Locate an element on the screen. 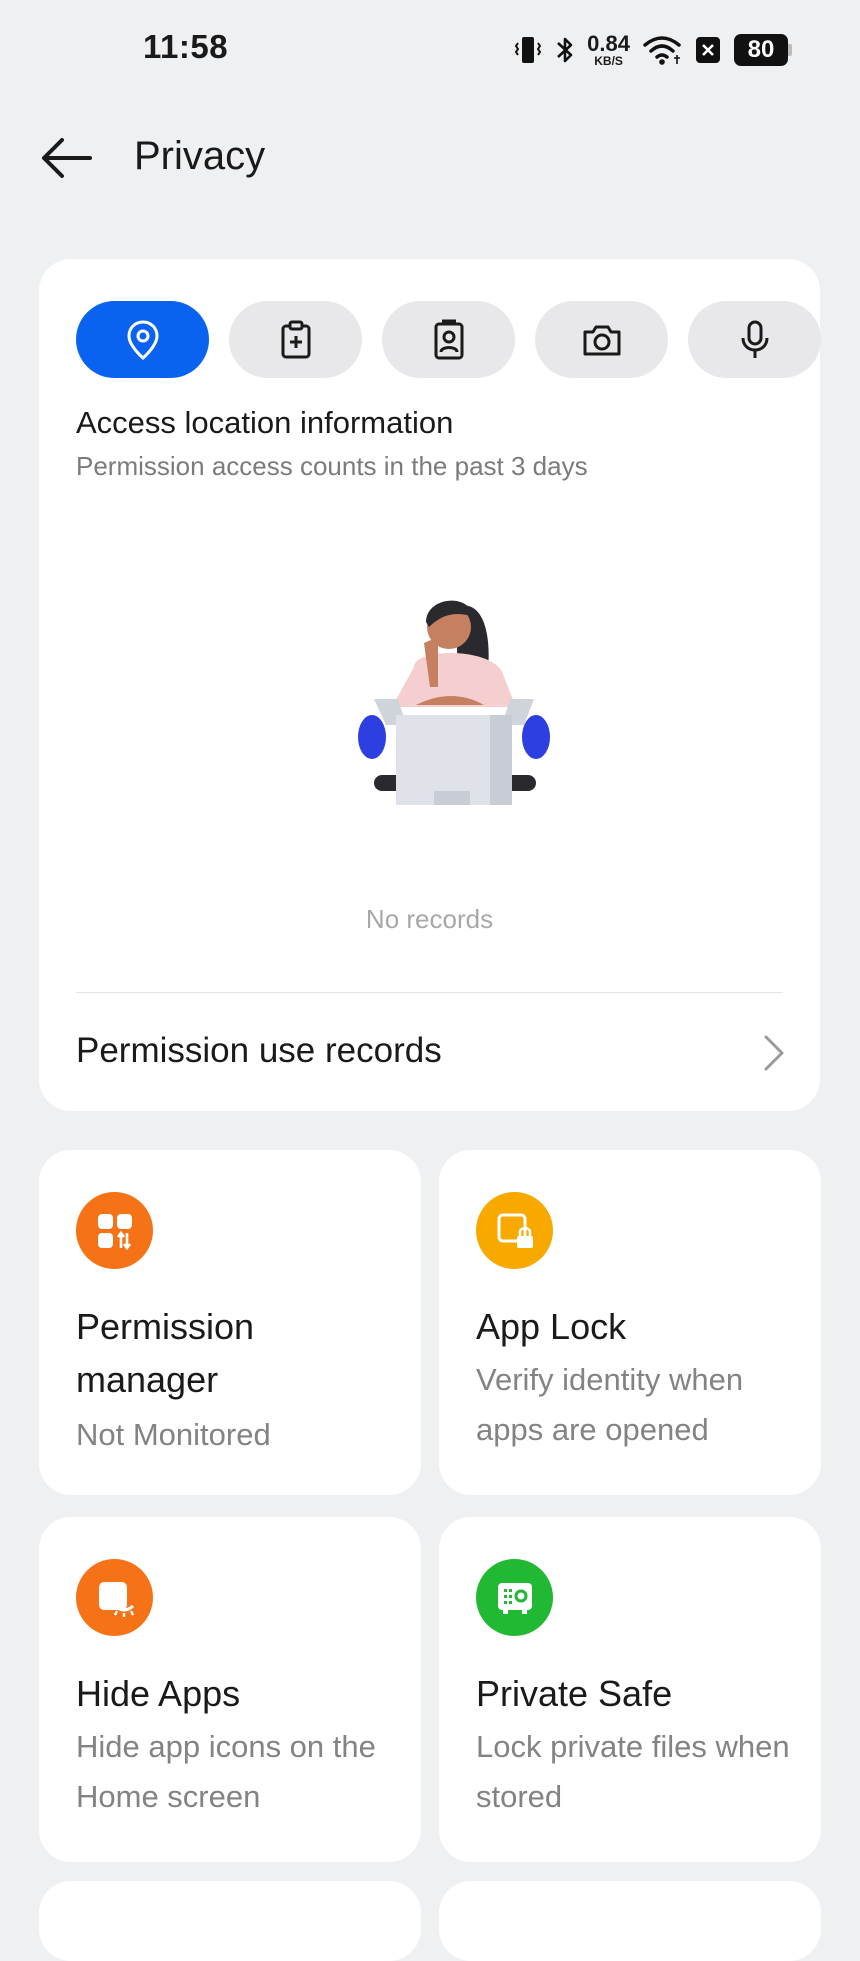  network-speed-unit: KB/S is located at coordinates (608, 61).